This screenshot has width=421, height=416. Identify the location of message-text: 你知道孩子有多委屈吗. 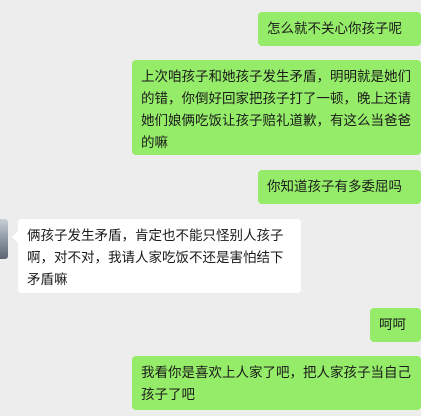
(334, 187).